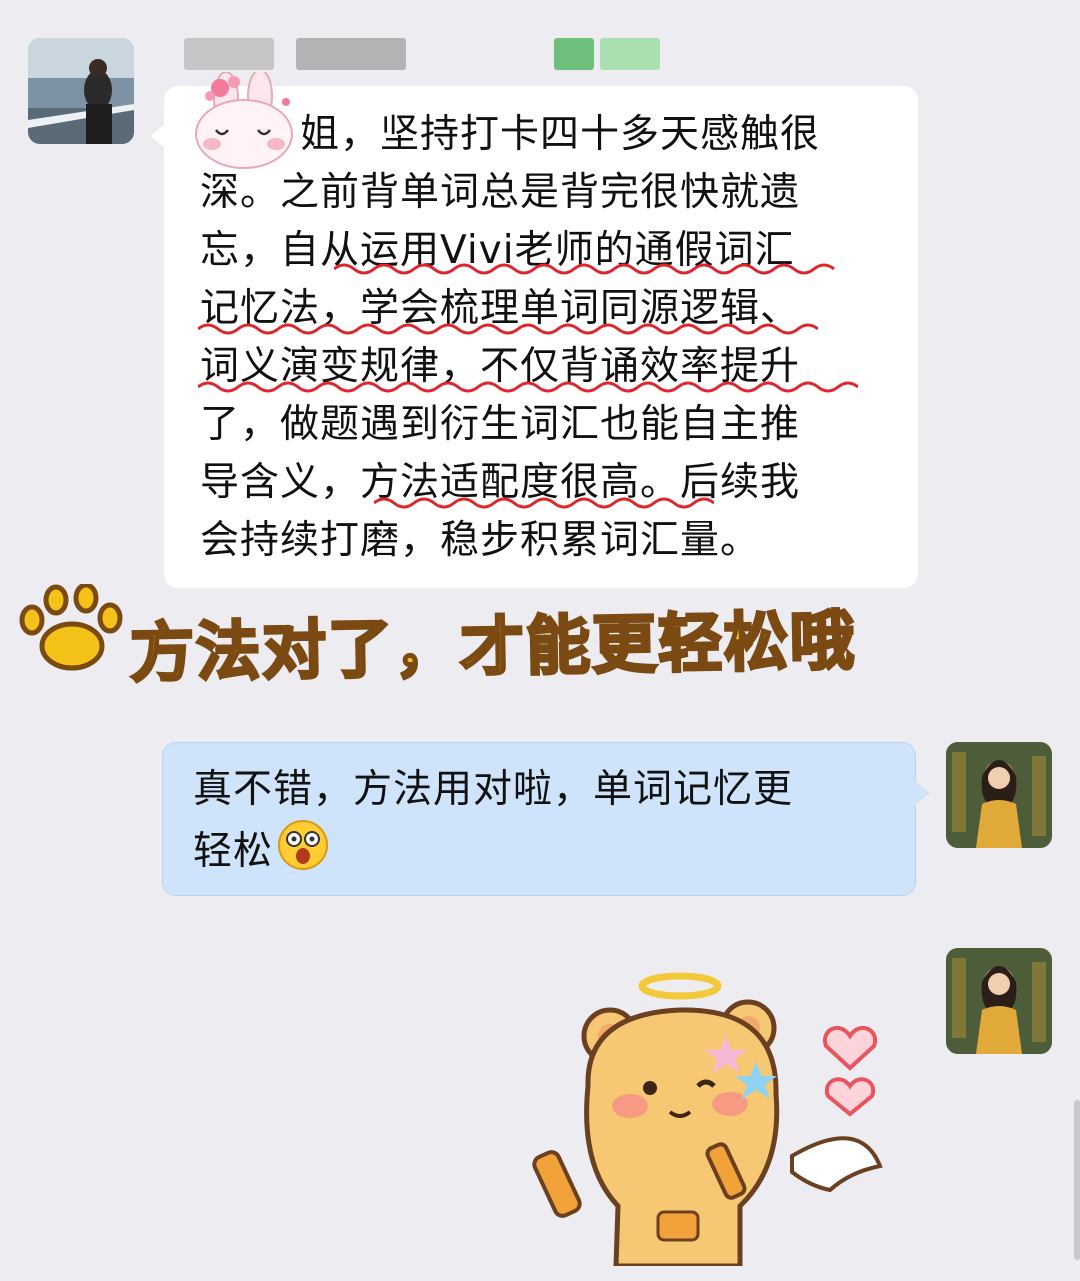  What do you see at coordinates (420, 54) in the screenshot?
I see `sender-name-redacted` at bounding box center [420, 54].